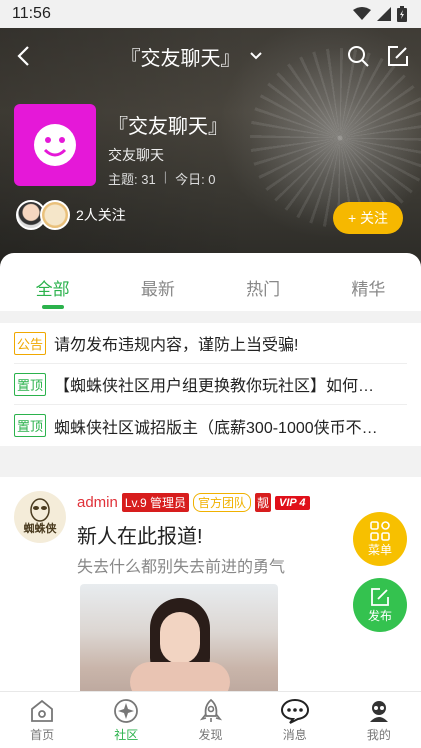 The width and height of the screenshot is (421, 748). Describe the element at coordinates (101, 215) in the screenshot. I see `followers-count: 2人关注` at that location.